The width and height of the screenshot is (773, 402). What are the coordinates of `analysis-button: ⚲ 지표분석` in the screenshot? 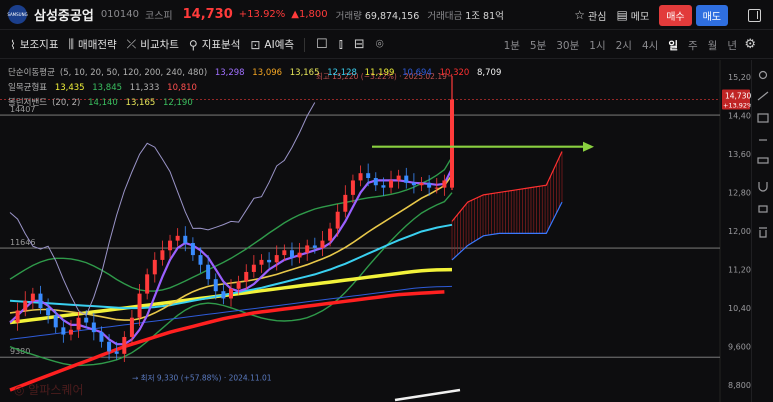 It's located at (214, 44).